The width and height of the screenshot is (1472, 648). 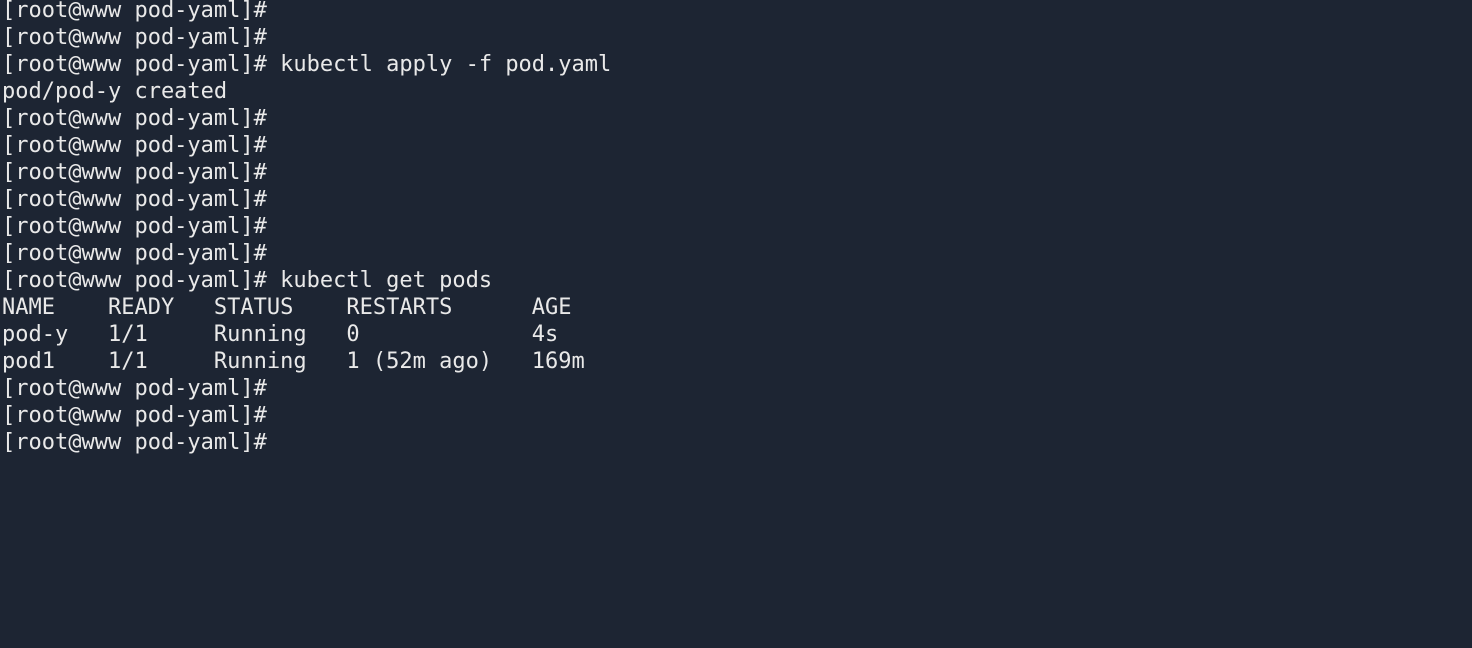 What do you see at coordinates (287, 307) in the screenshot?
I see `pods-table-header: NAME READY STATUS RESTARTS AGE` at bounding box center [287, 307].